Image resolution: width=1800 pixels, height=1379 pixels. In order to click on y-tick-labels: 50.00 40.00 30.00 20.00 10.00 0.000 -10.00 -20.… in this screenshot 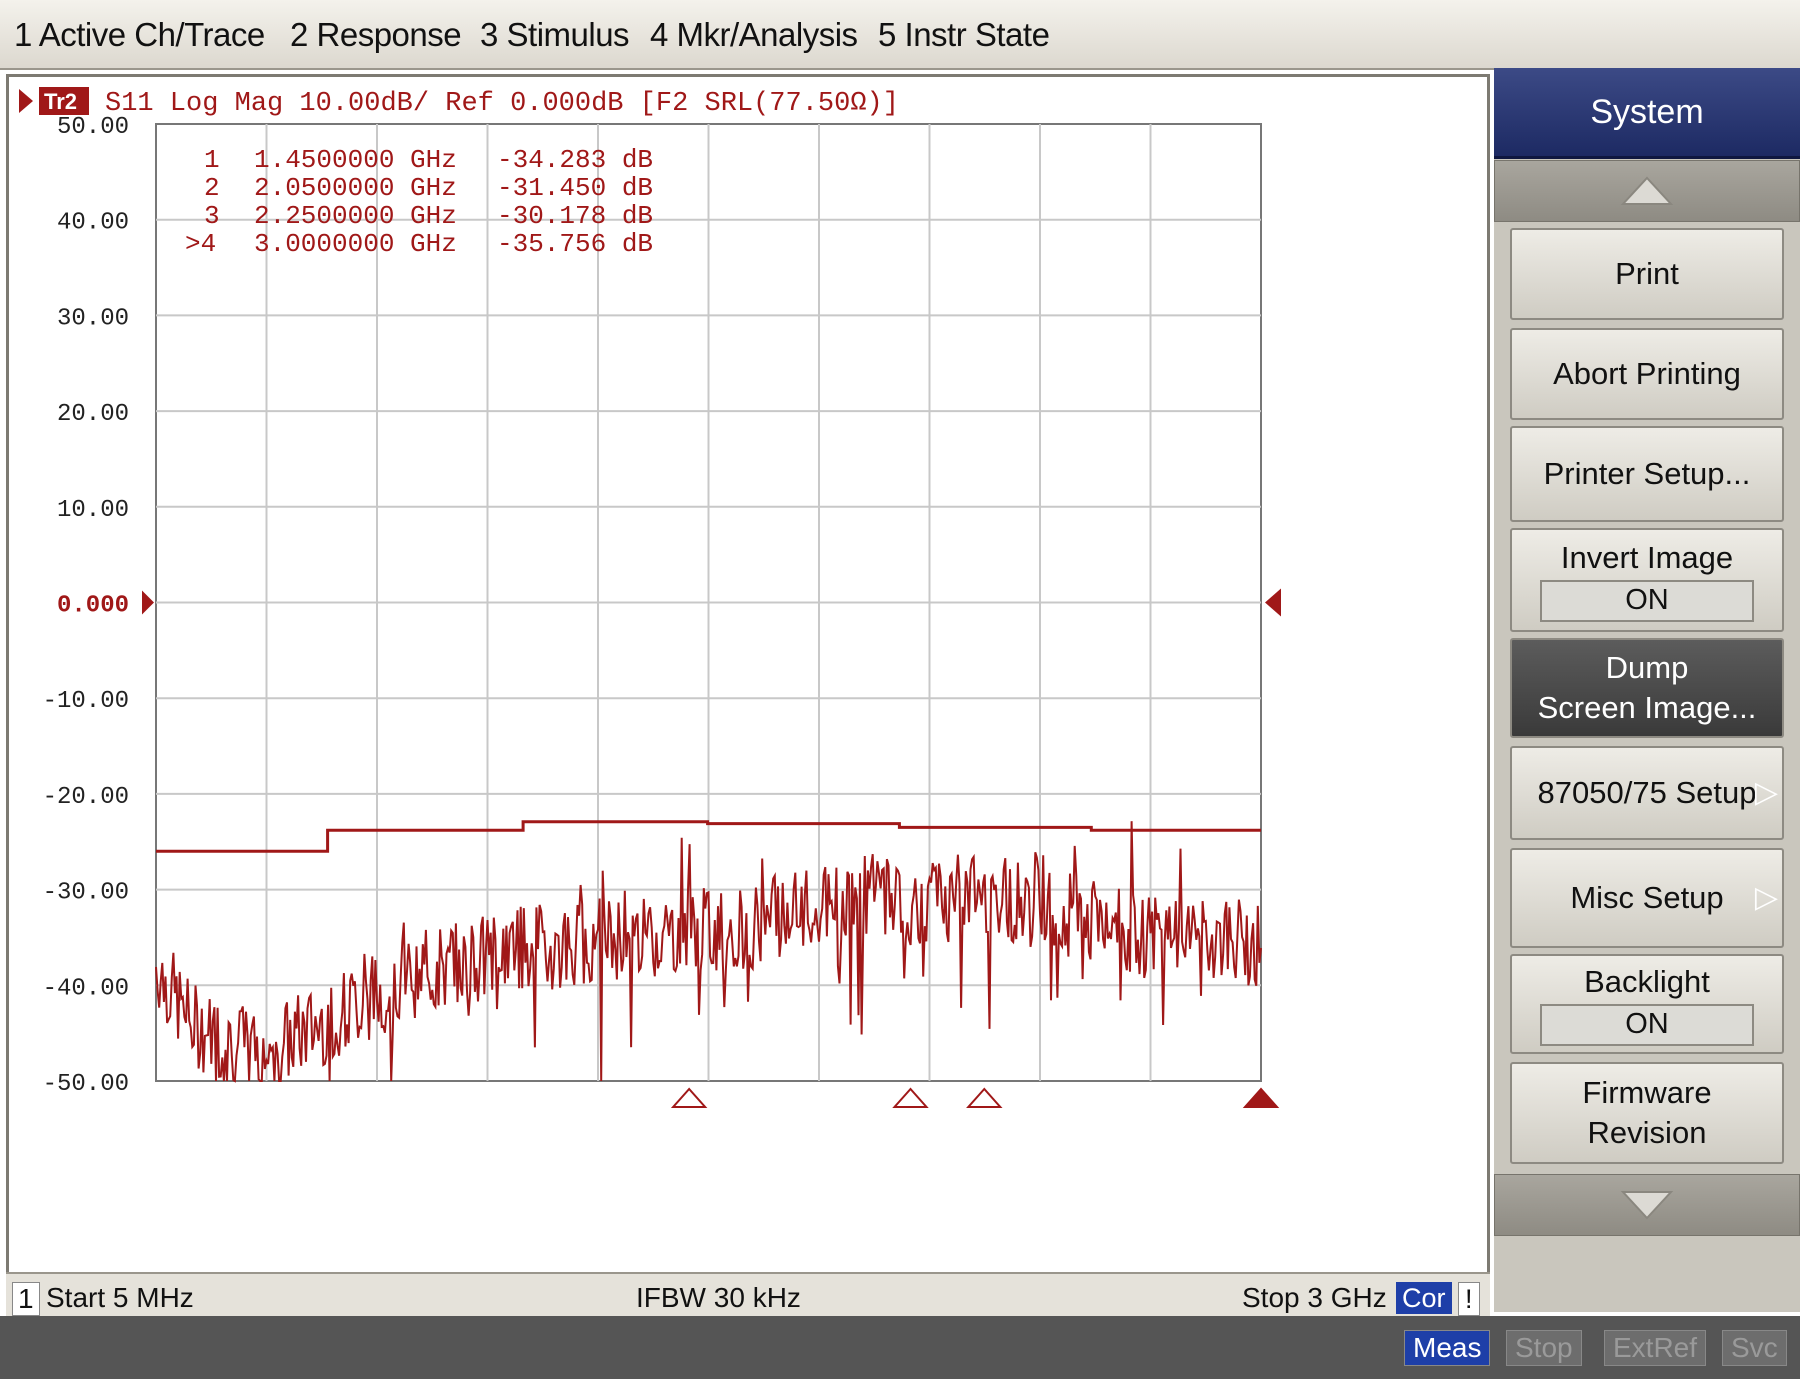, I will do `click(86, 606)`.